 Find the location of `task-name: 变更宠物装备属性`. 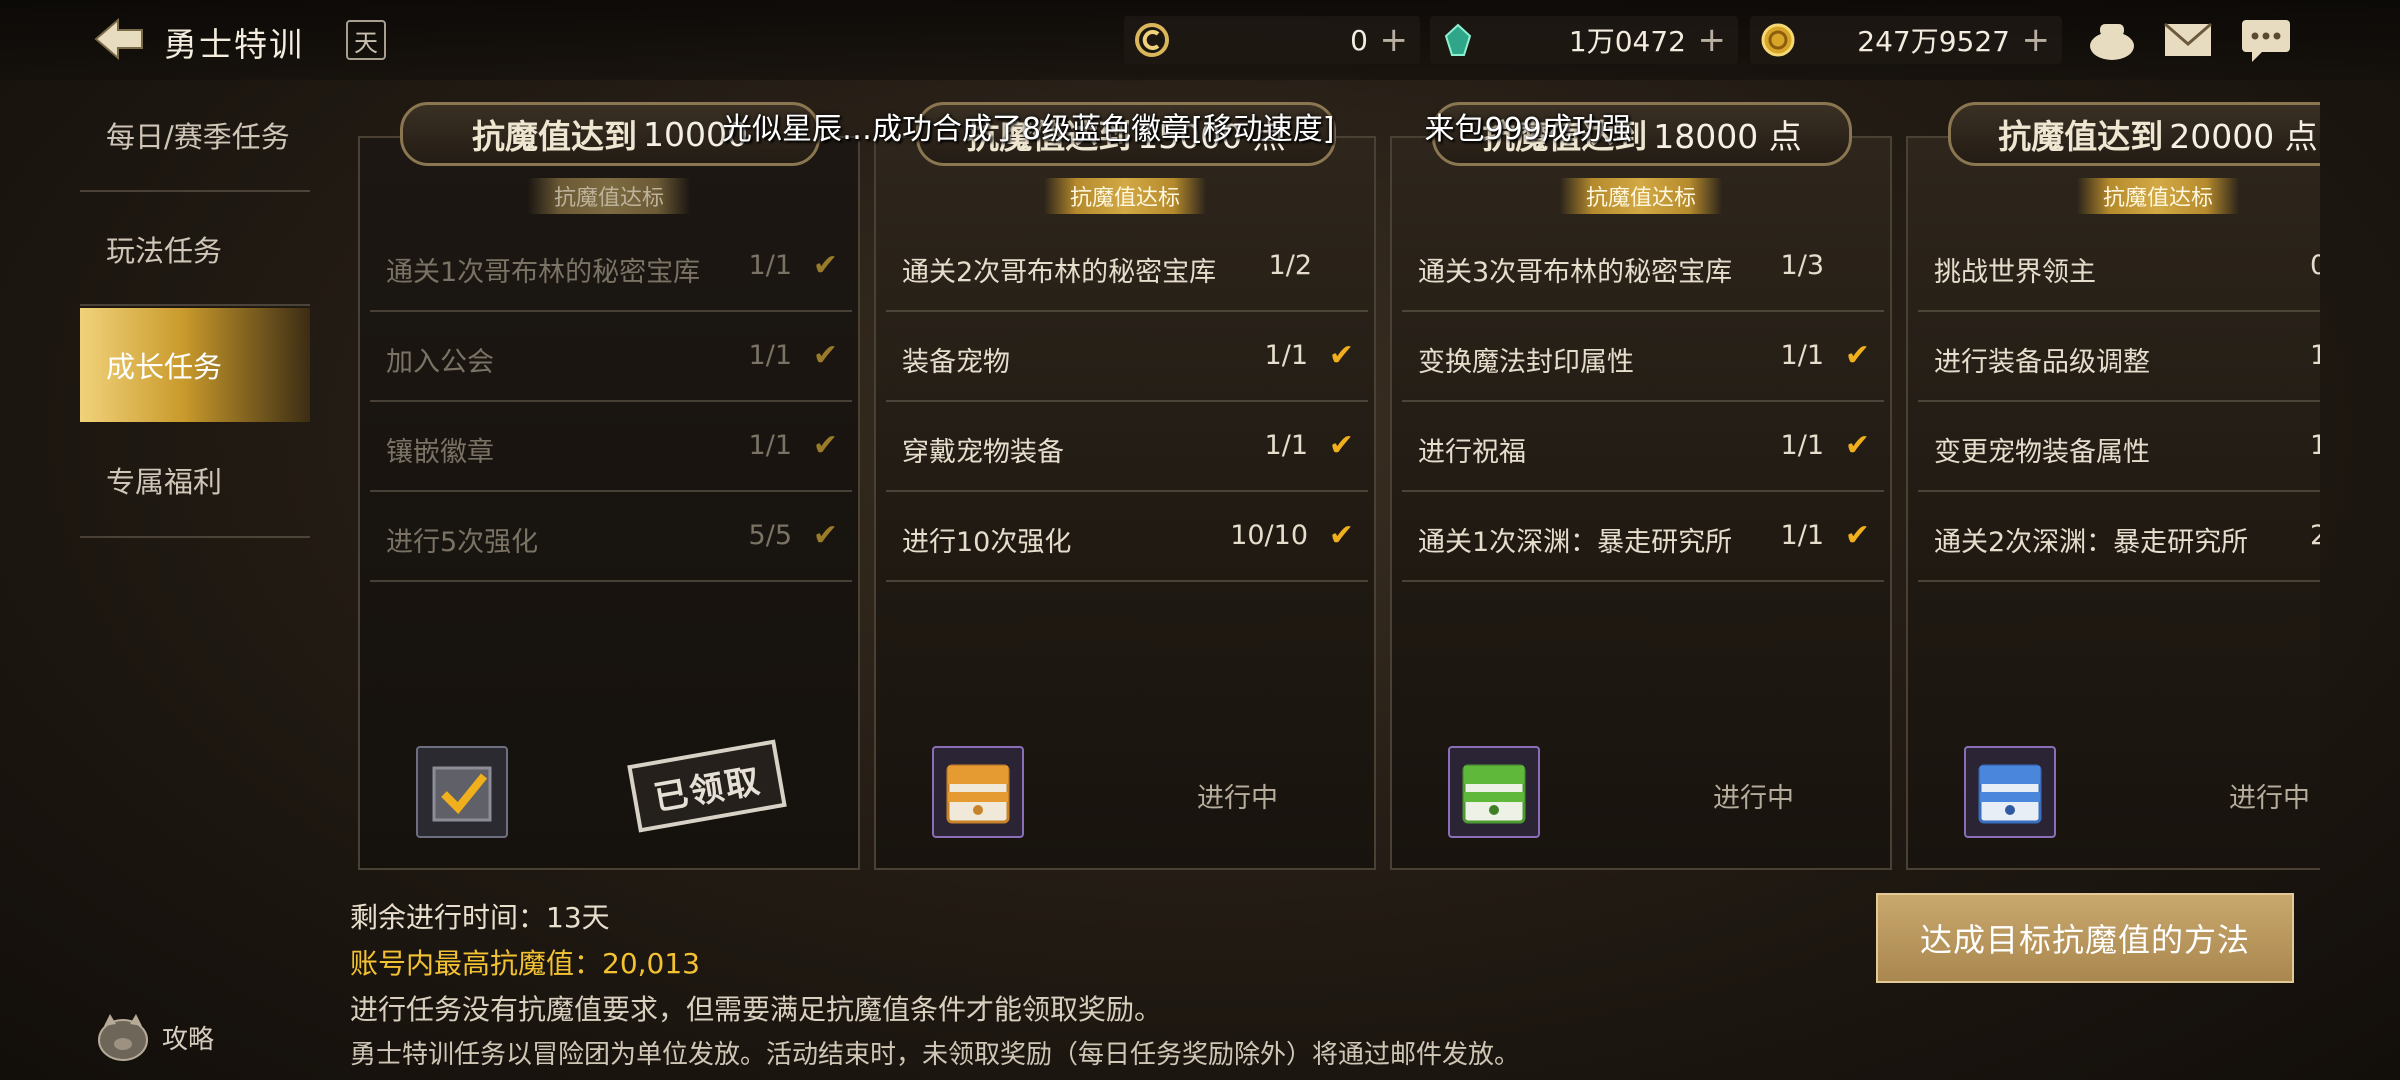

task-name: 变更宠物装备属性 is located at coordinates (2042, 452).